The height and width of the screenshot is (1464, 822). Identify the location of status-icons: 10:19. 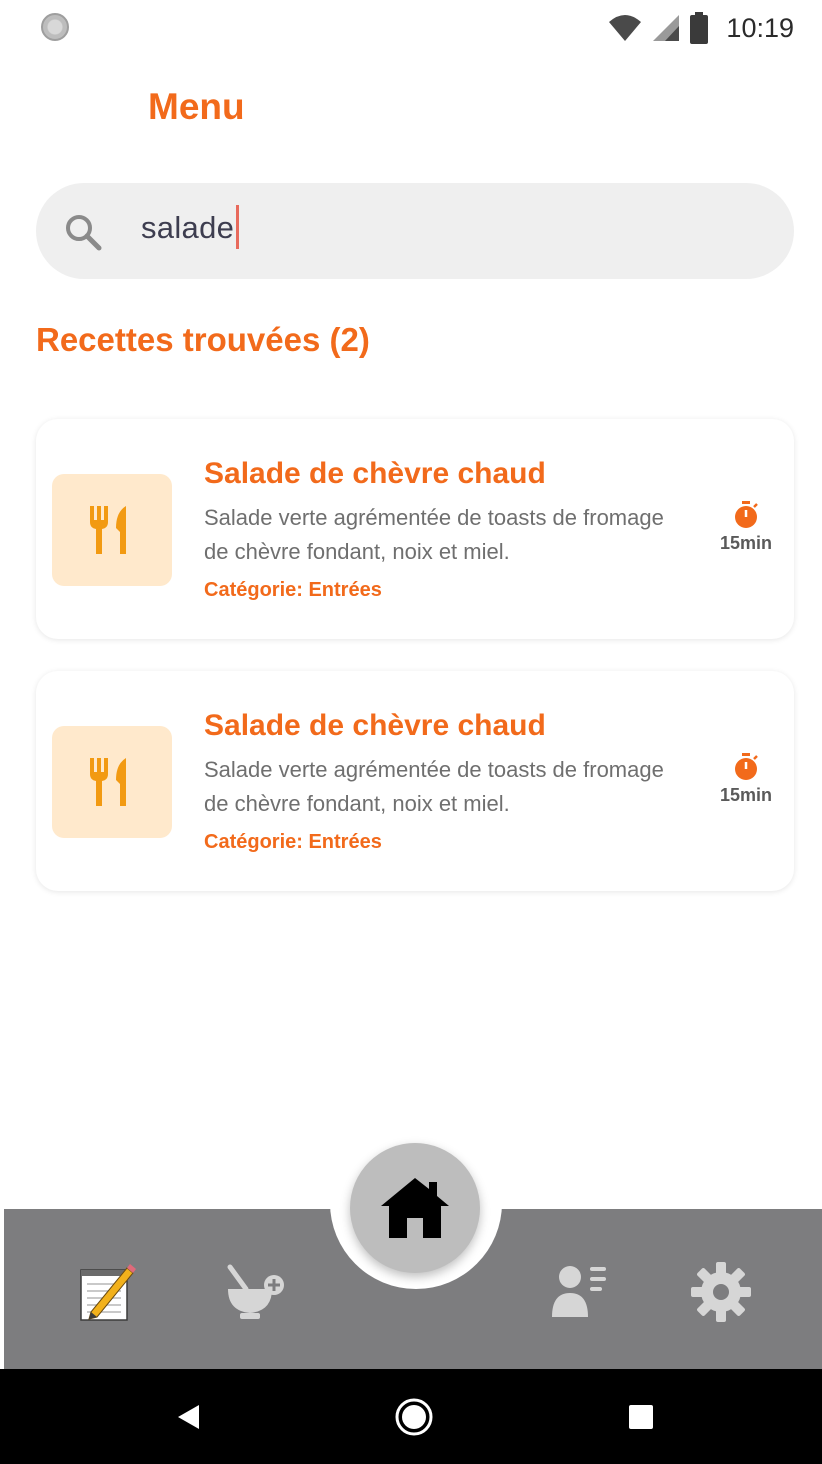
(701, 28).